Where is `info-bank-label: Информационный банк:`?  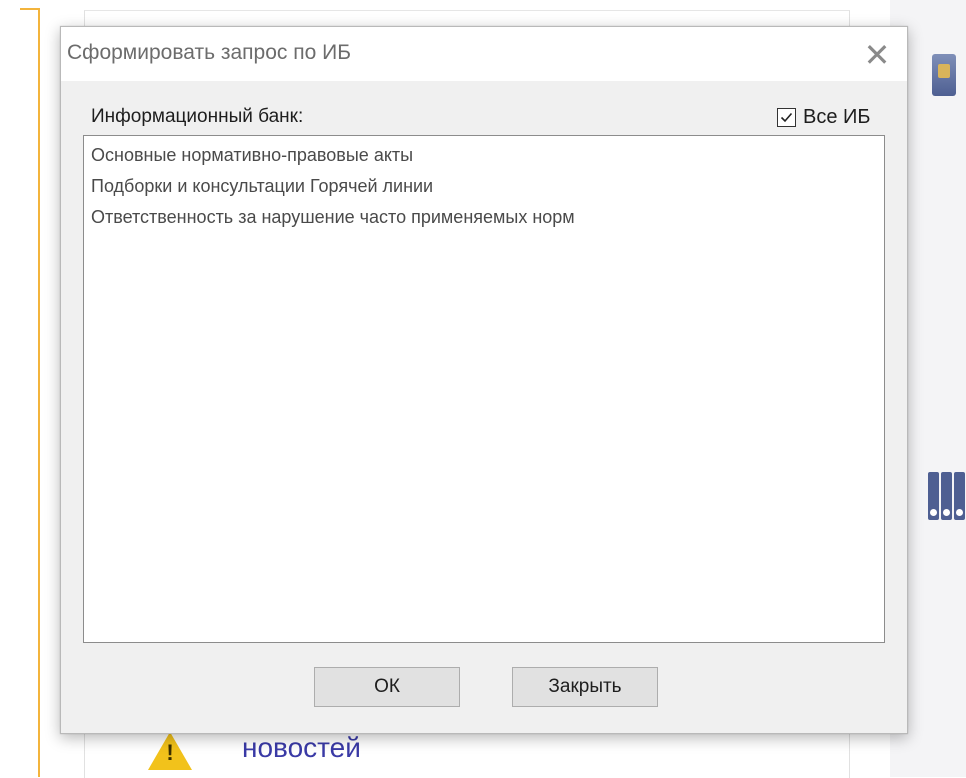 info-bank-label: Информационный банк: is located at coordinates (197, 116).